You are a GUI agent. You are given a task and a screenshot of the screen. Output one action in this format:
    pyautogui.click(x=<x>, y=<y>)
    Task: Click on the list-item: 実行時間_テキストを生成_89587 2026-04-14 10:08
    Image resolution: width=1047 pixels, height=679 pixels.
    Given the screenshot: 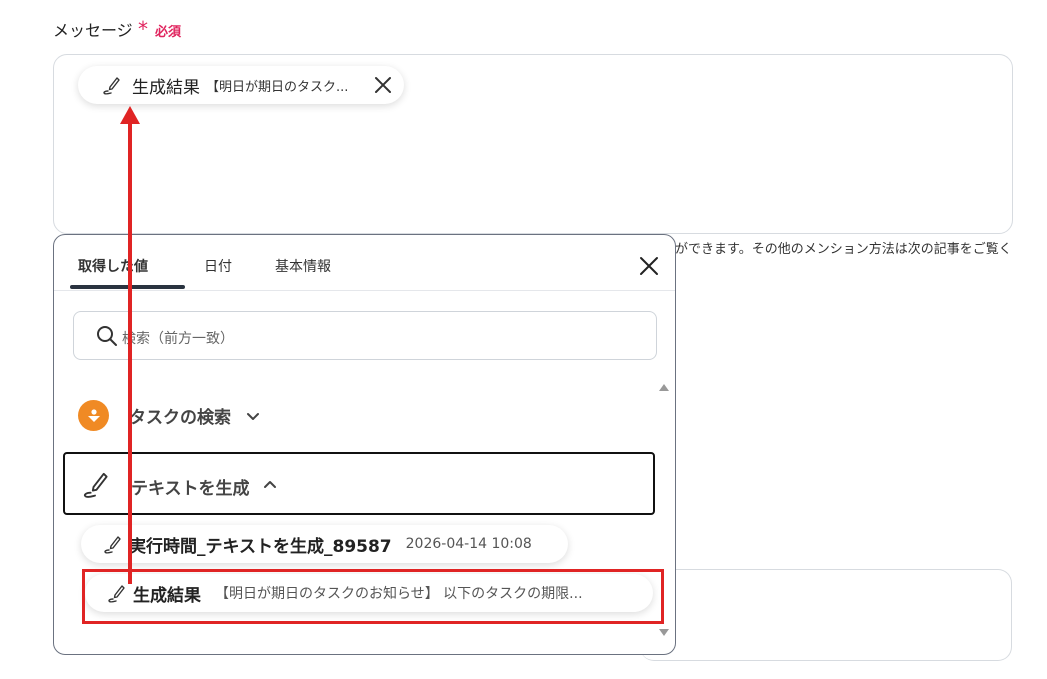 What is the action you would take?
    pyautogui.click(x=324, y=544)
    